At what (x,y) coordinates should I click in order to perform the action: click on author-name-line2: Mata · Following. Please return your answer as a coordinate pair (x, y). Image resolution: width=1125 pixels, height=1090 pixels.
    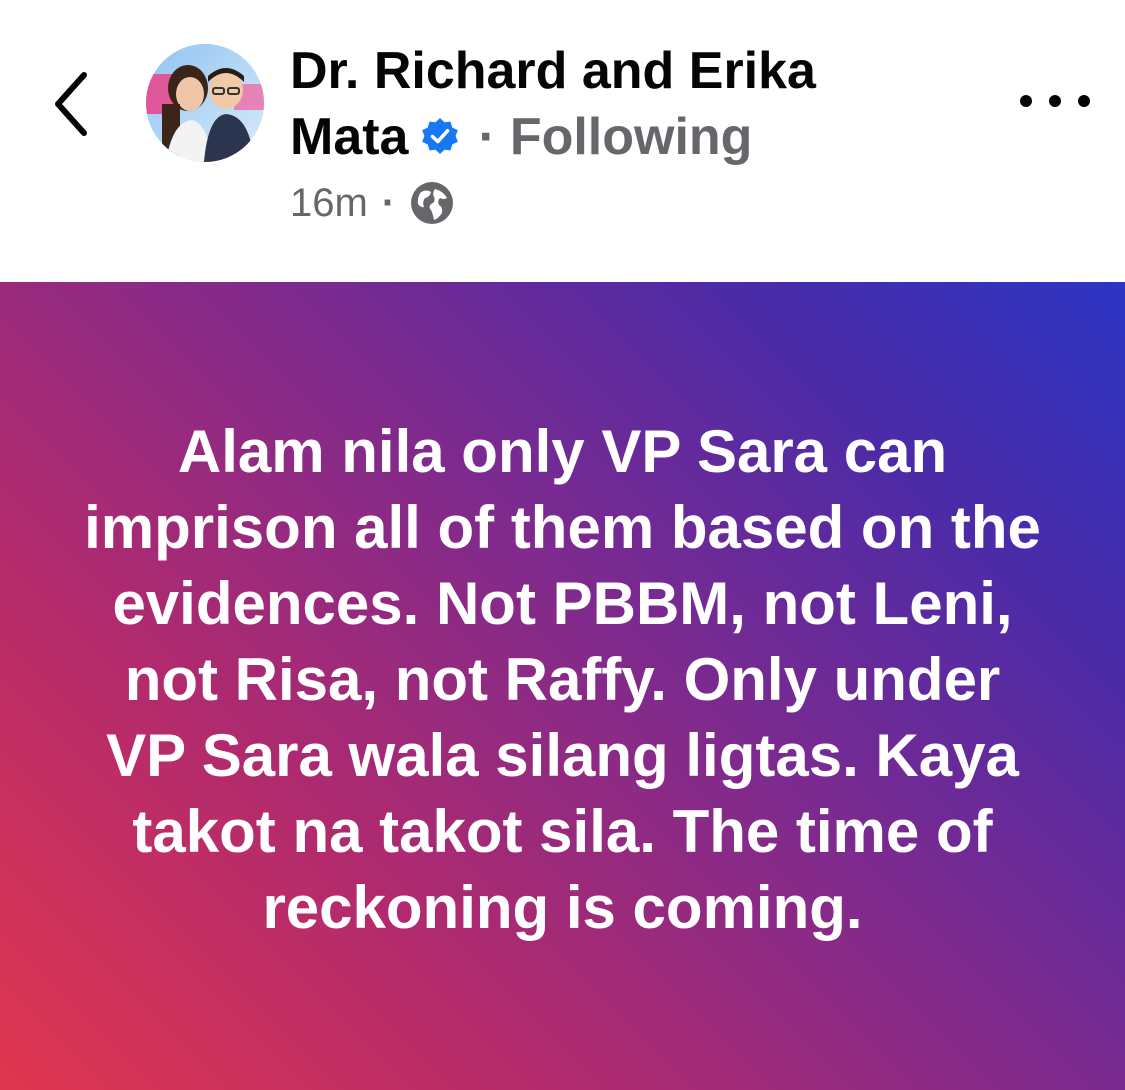
    Looking at the image, I should click on (650, 137).